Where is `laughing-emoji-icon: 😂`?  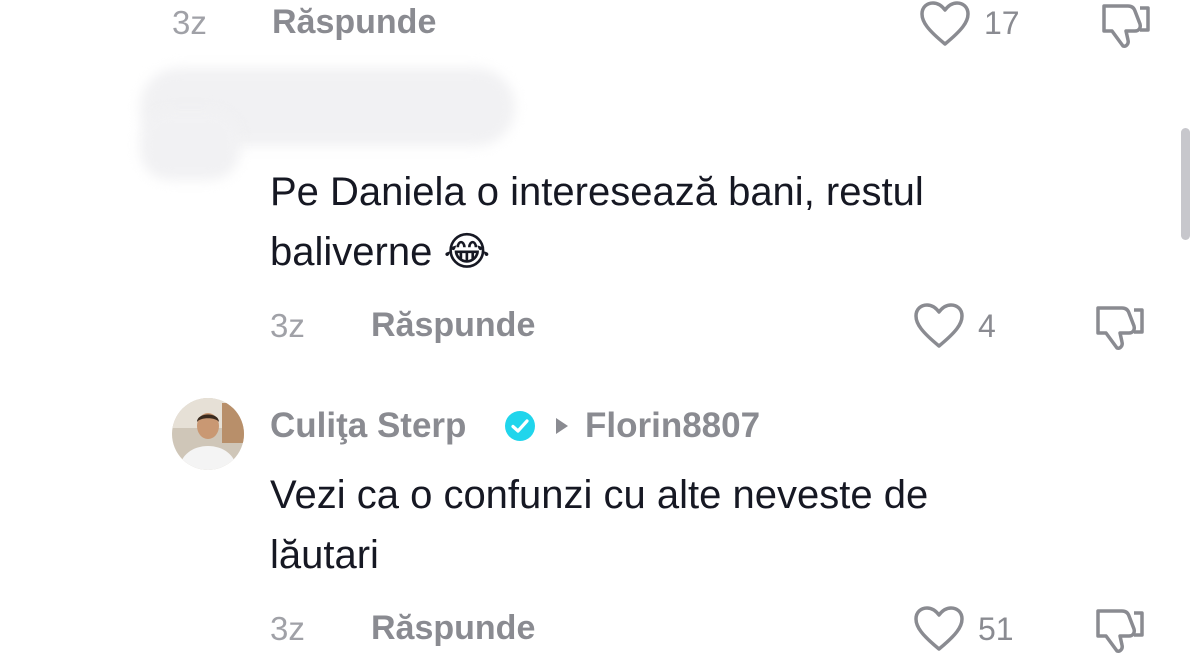 laughing-emoji-icon: 😂 is located at coordinates (467, 252).